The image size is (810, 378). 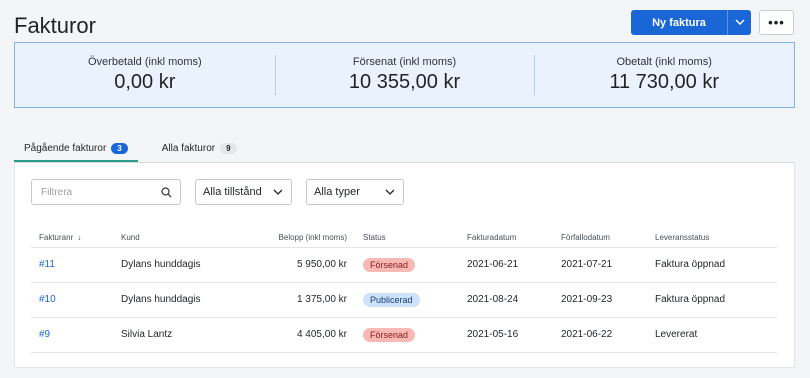 What do you see at coordinates (304, 265) in the screenshot?
I see `amount-cell: 5 950,00 kr` at bounding box center [304, 265].